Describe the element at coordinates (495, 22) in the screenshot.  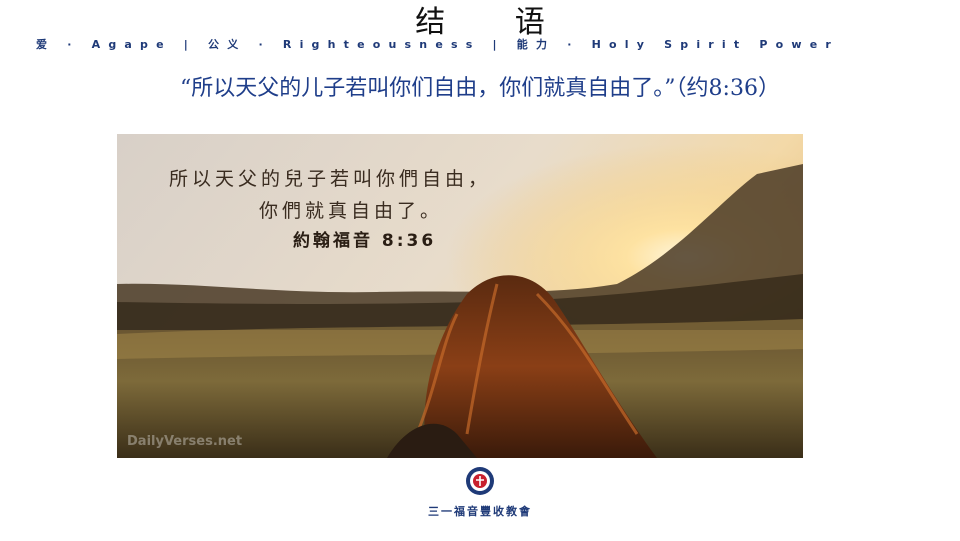
I see `slide-title: 结 语` at that location.